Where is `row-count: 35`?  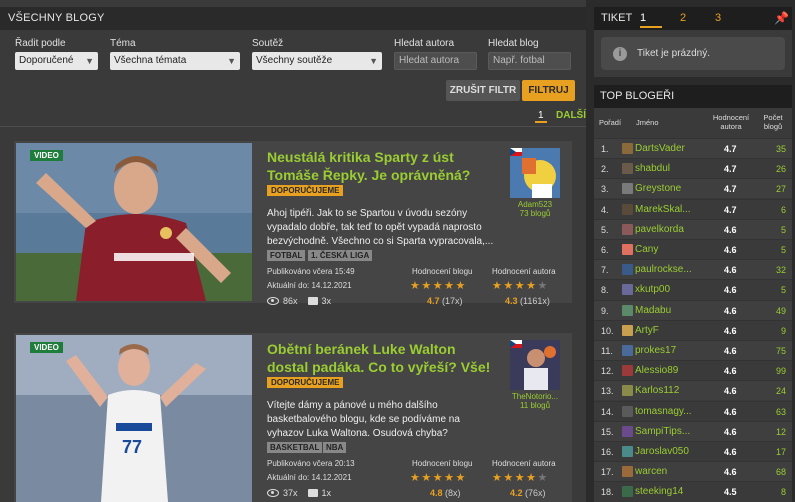
row-count: 35 is located at coordinates (780, 149).